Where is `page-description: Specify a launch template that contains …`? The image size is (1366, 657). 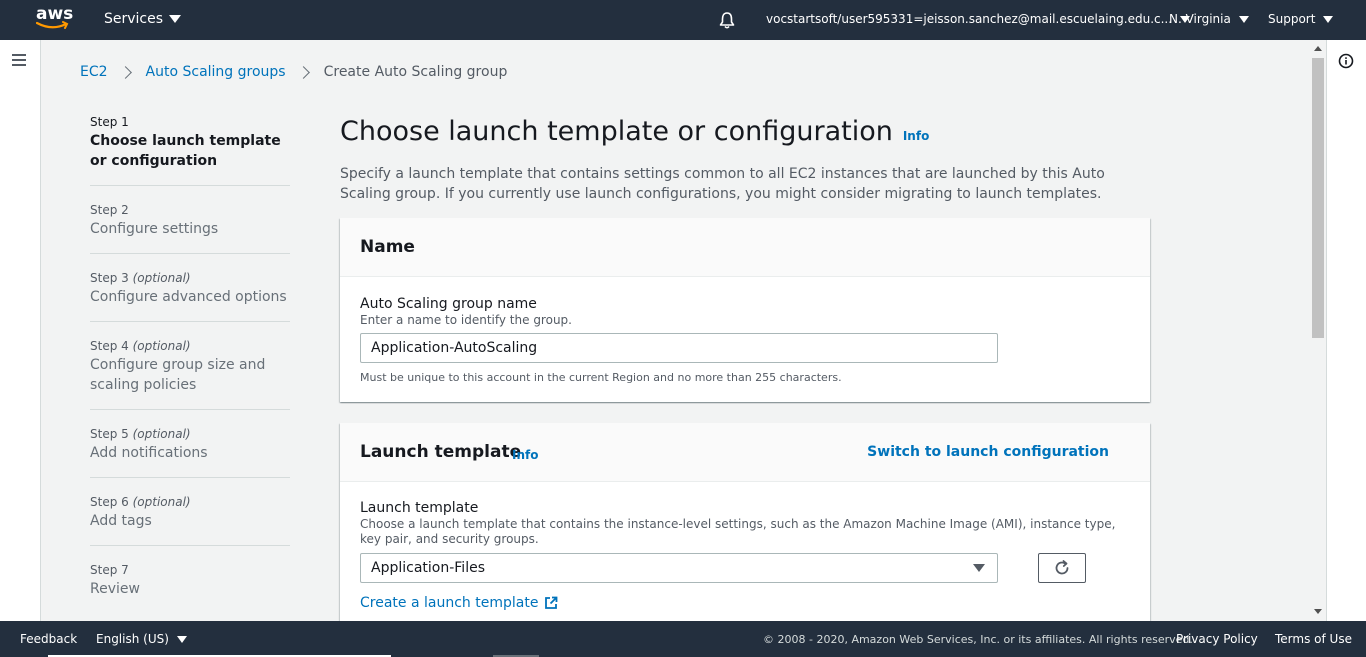
page-description: Specify a launch template that contains … is located at coordinates (722, 184).